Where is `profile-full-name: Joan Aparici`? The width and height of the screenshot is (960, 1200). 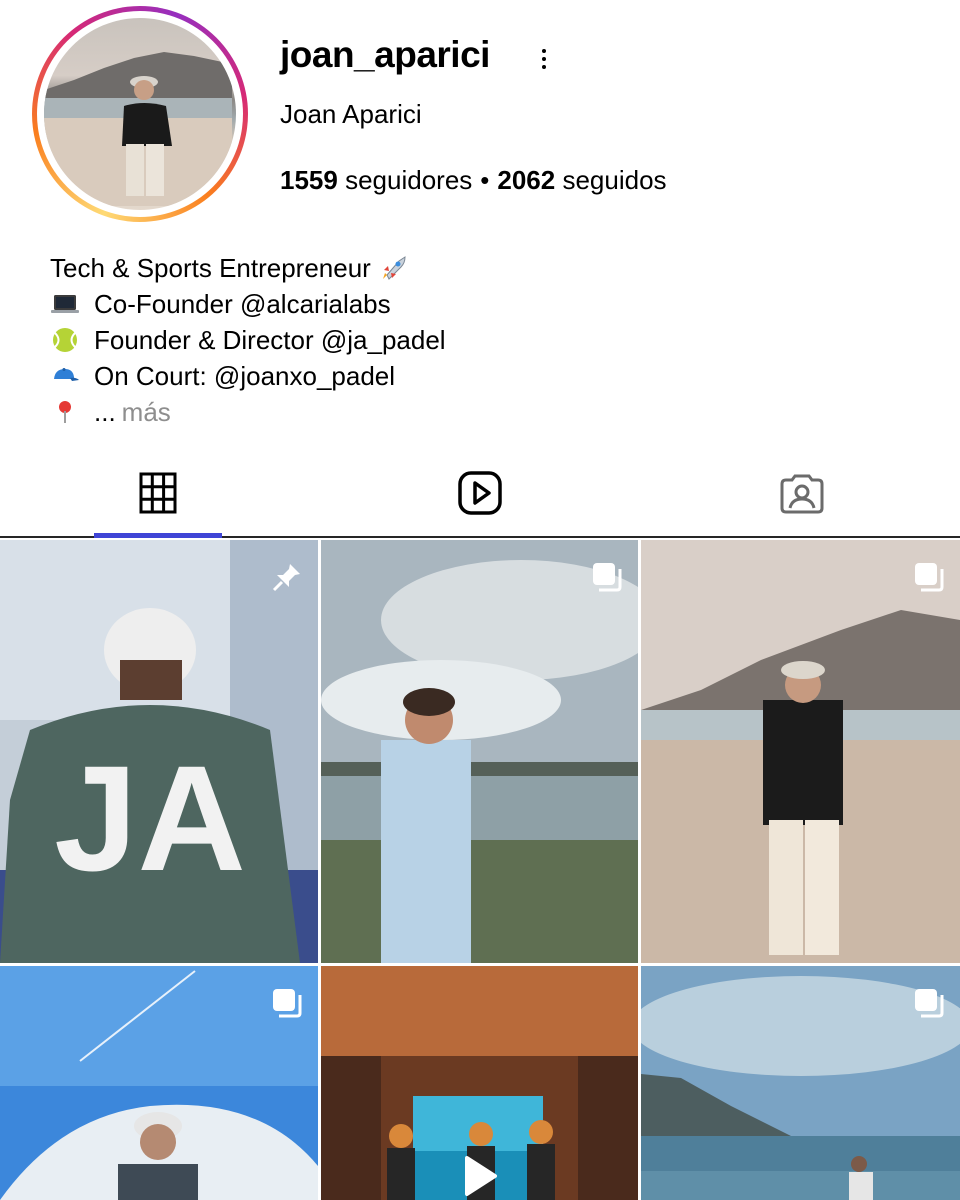
profile-full-name: Joan Aparici is located at coordinates (351, 114).